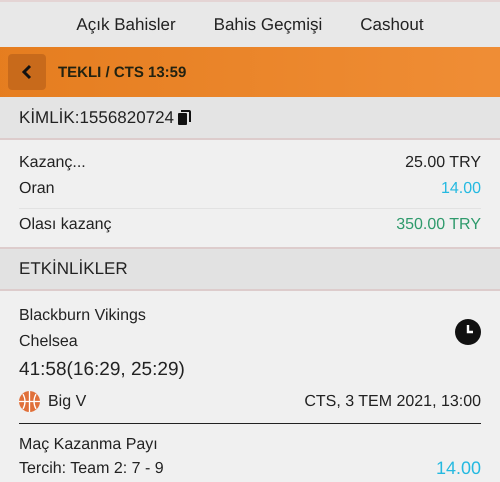  Describe the element at coordinates (268, 24) in the screenshot. I see `tab: Bahis Geçmişi` at that location.